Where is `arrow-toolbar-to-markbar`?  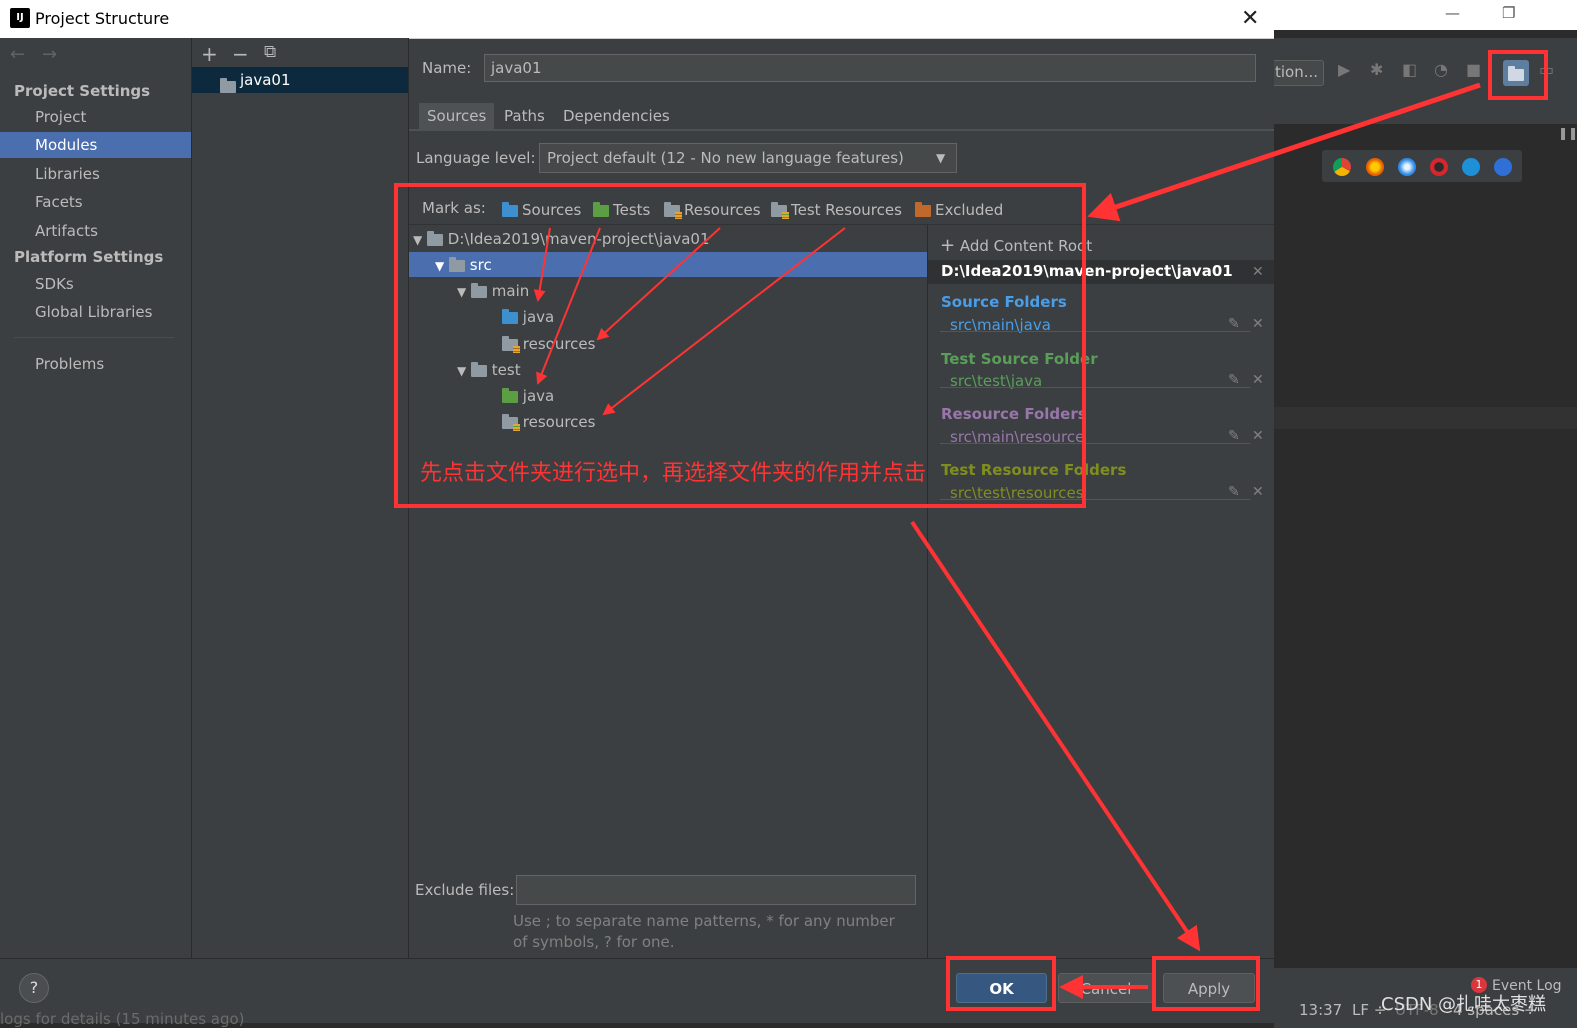
arrow-toolbar-to-markbar is located at coordinates (1284, 152).